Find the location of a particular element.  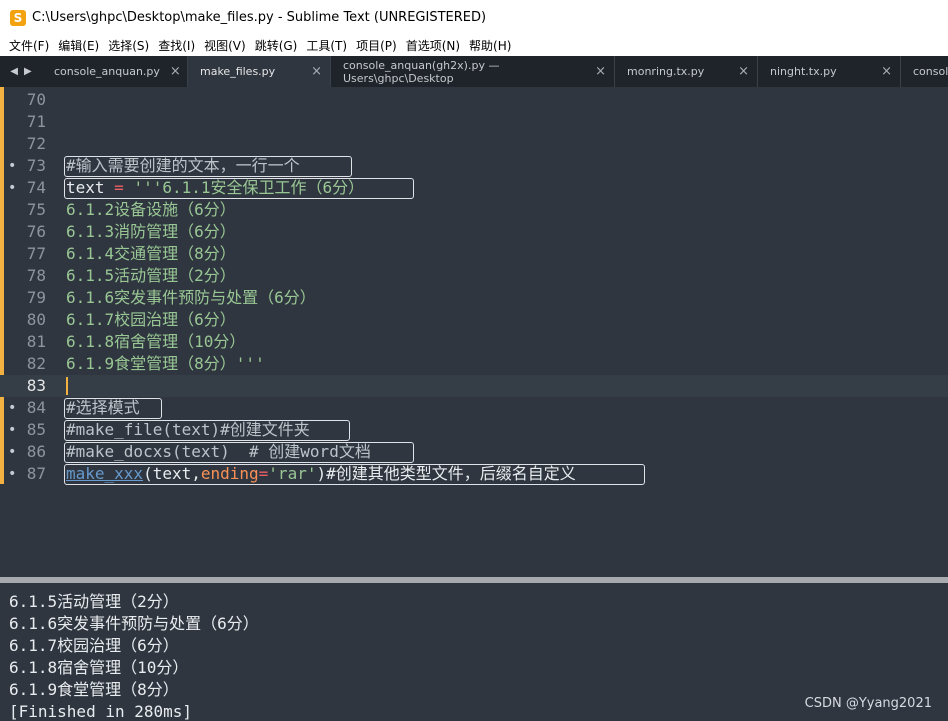

menu-project: 项目(P) is located at coordinates (376, 45).